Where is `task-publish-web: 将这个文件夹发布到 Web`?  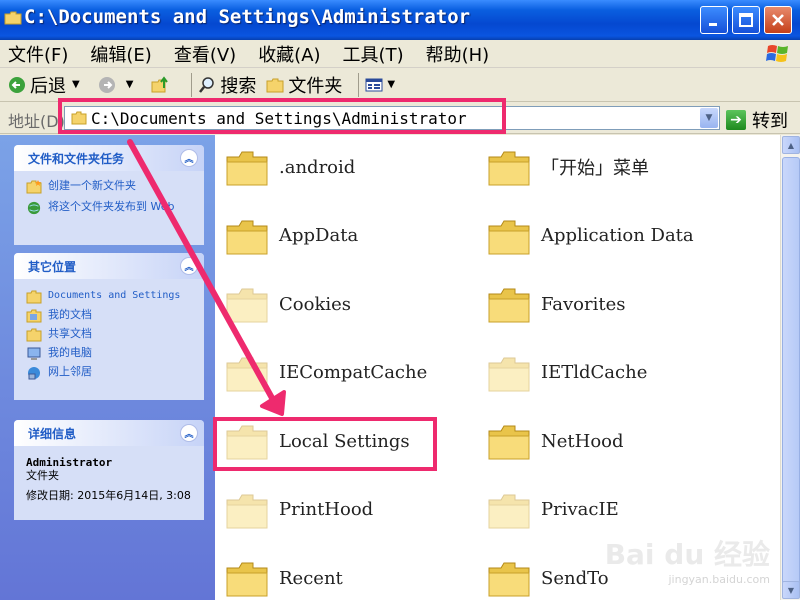 task-publish-web: 将这个文件夹发布到 Web is located at coordinates (110, 207).